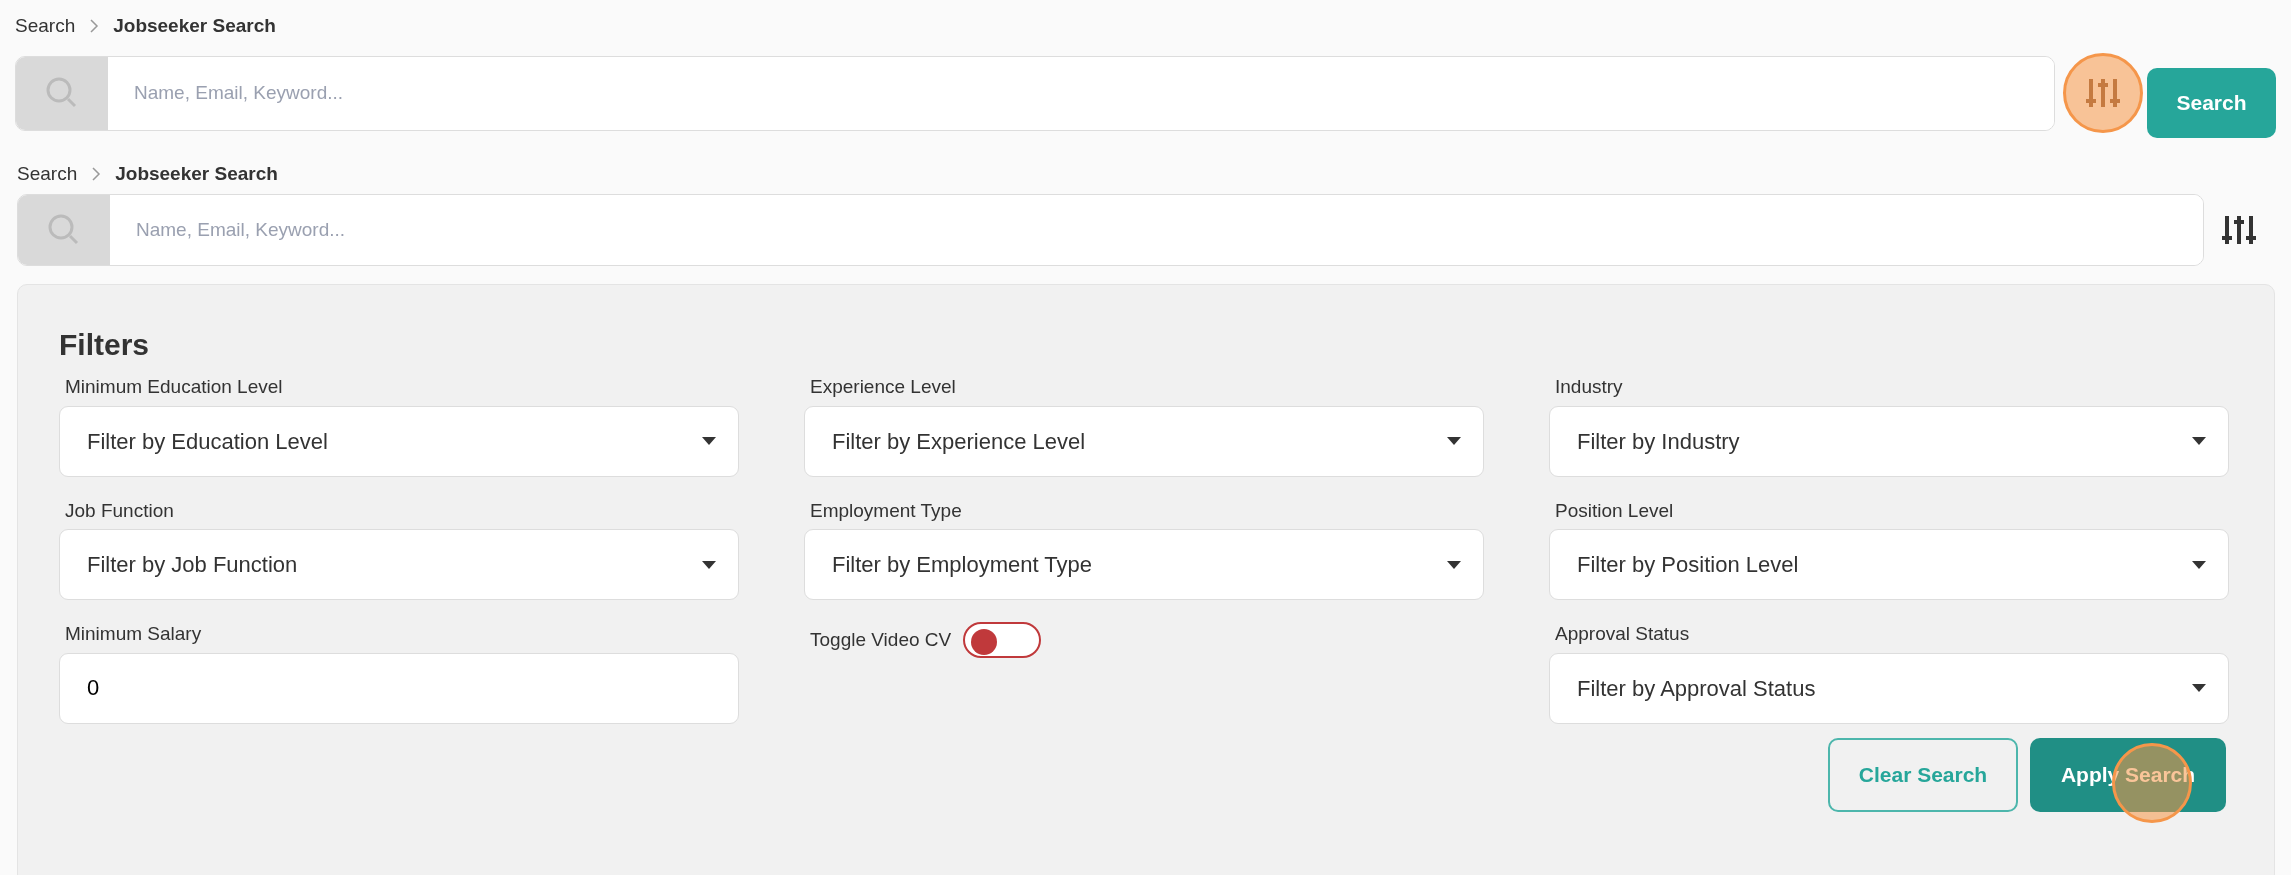 Image resolution: width=2291 pixels, height=875 pixels. Describe the element at coordinates (399, 688) in the screenshot. I see `input-field: 0` at that location.